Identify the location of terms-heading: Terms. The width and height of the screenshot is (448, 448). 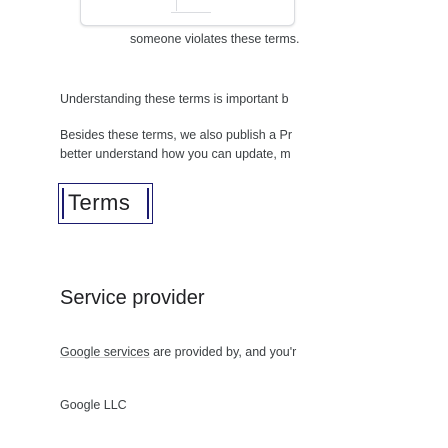
(99, 202).